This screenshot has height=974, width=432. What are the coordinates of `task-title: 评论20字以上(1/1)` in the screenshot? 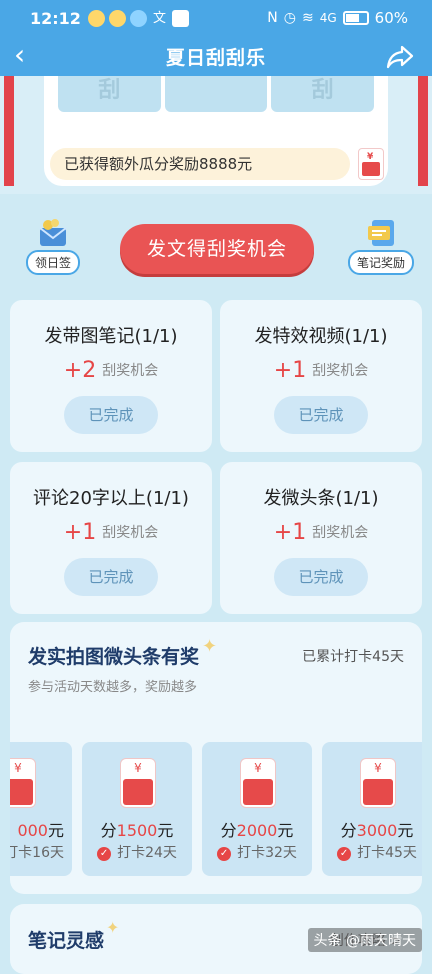 It's located at (111, 498).